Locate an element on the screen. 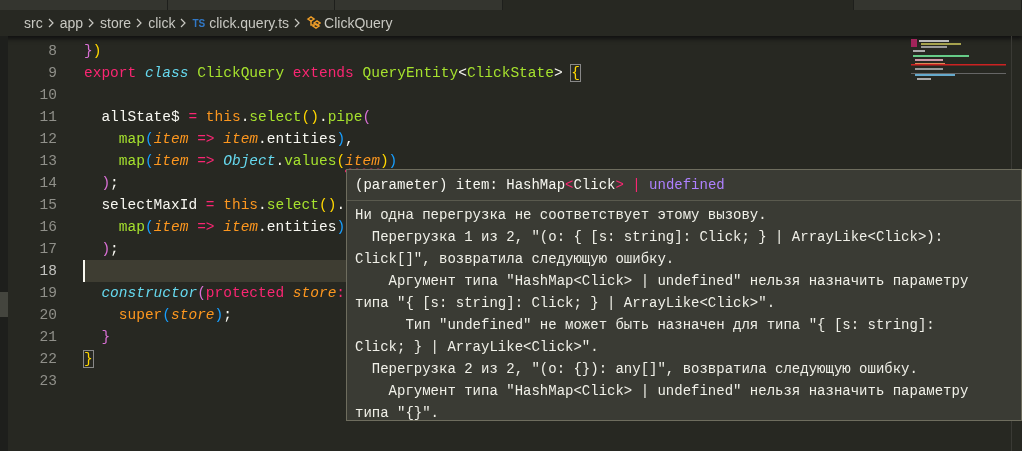 The height and width of the screenshot is (451, 1022). line-number: 9 is located at coordinates (52, 73).